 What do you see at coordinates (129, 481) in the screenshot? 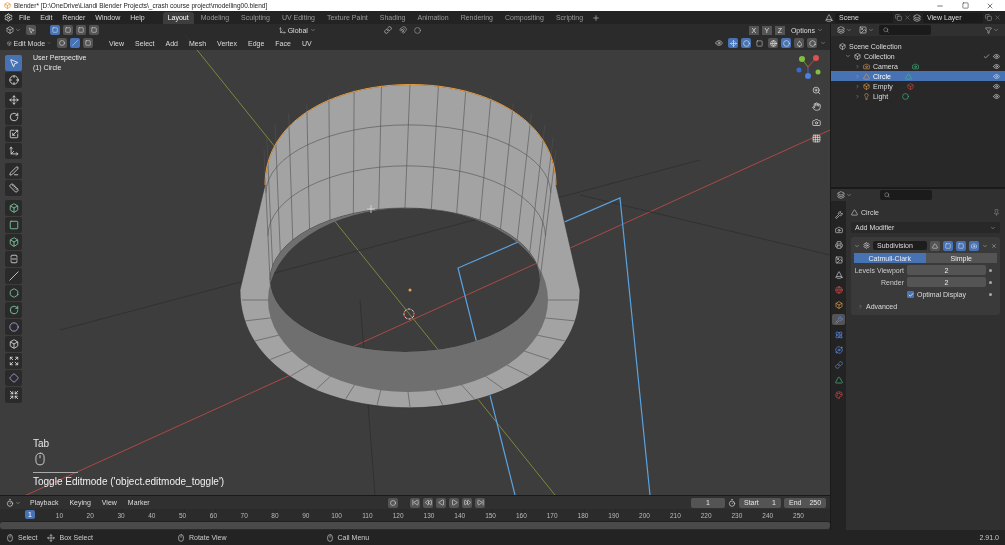
I see `operator-description: Toggle Editmode ('object.editmode_toggle')` at bounding box center [129, 481].